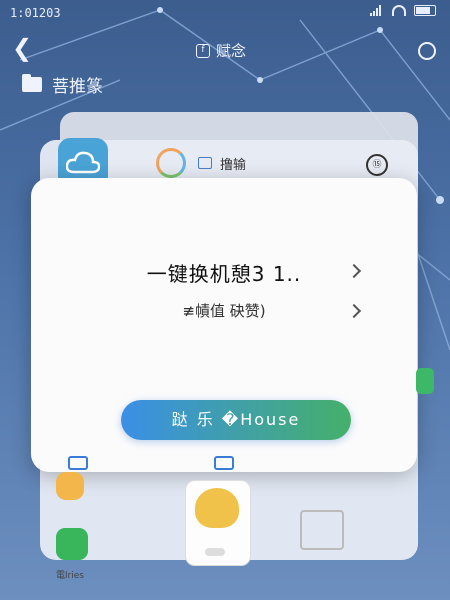  Describe the element at coordinates (225, 14) in the screenshot. I see `status-bar: 1:01203` at that location.